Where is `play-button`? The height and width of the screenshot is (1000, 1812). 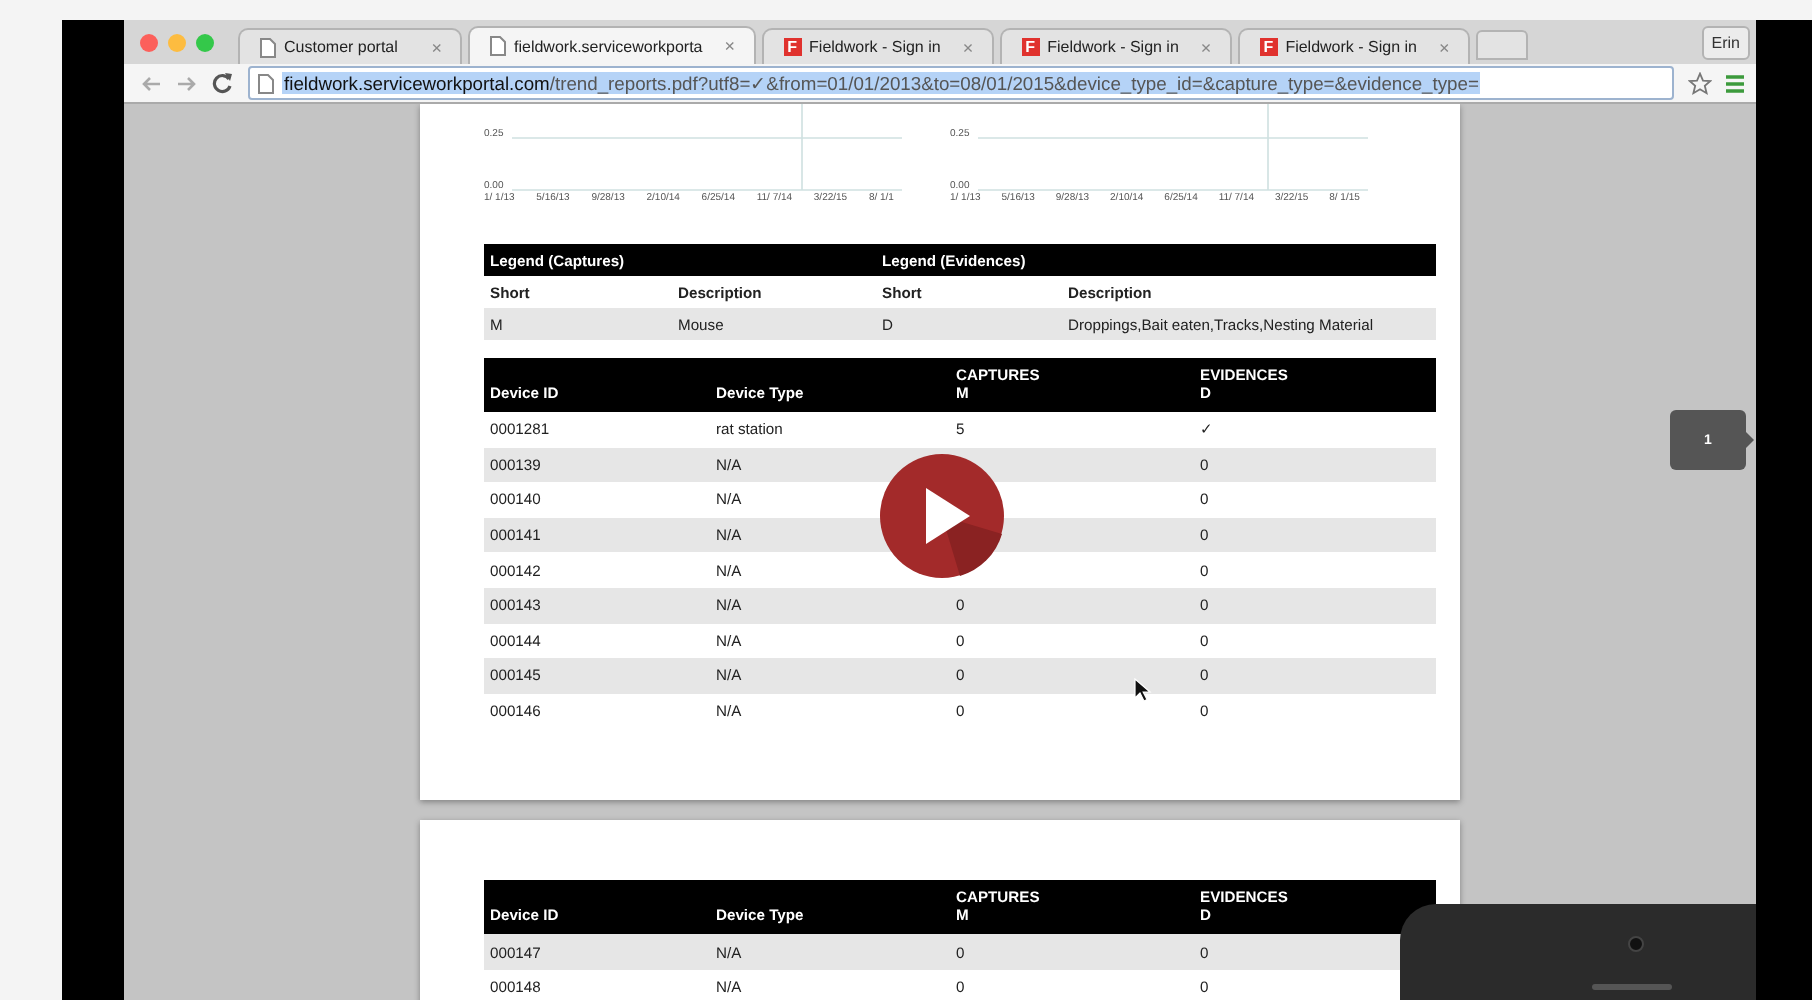 play-button is located at coordinates (942, 516).